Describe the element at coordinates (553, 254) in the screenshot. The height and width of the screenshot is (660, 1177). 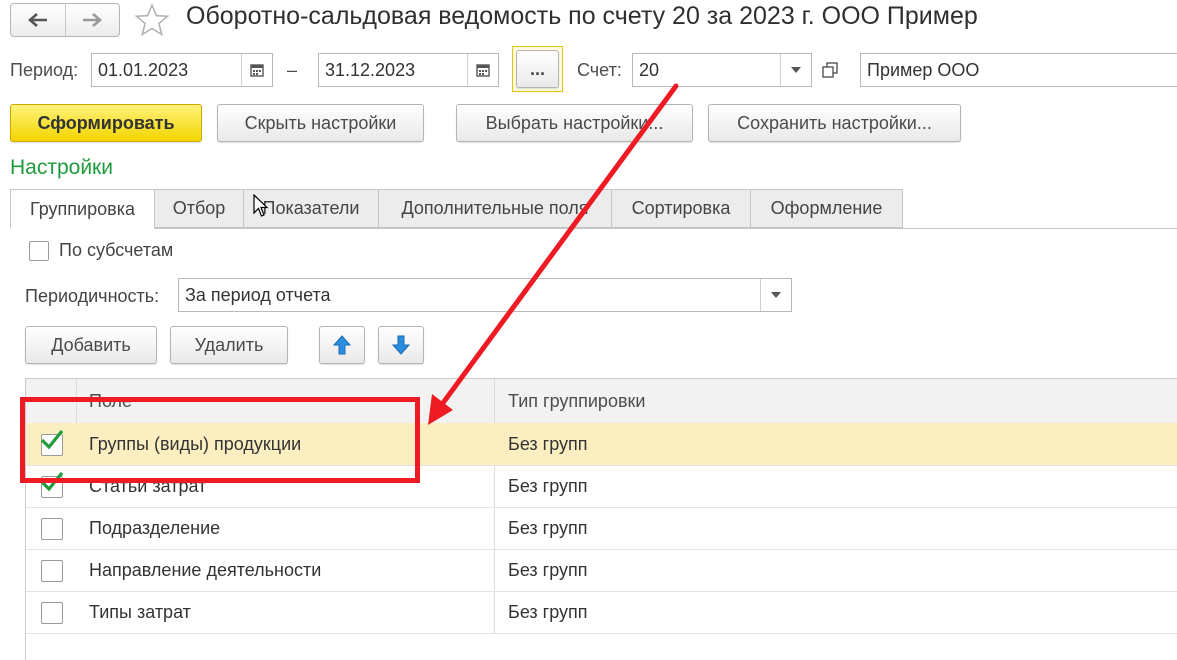
I see `annotation-arrow` at that location.